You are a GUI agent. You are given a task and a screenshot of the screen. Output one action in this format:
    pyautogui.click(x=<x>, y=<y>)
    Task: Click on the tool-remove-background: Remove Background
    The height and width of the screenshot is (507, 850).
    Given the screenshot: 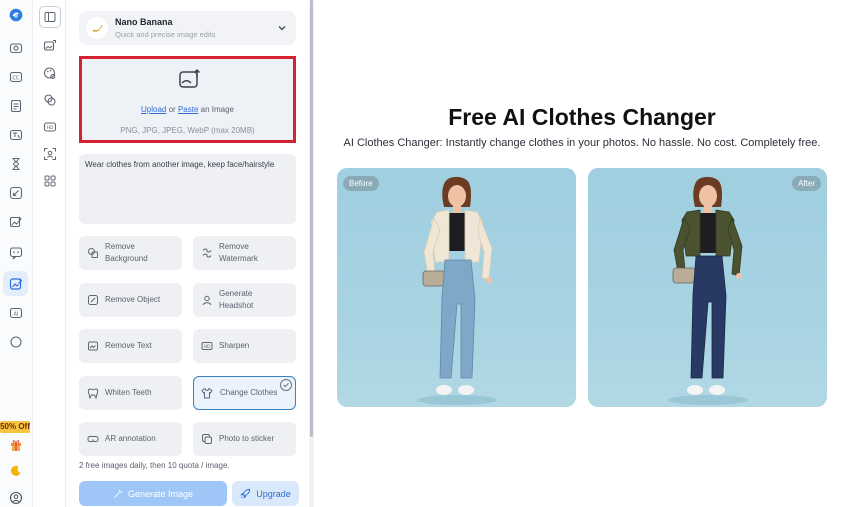 What is the action you would take?
    pyautogui.click(x=130, y=253)
    